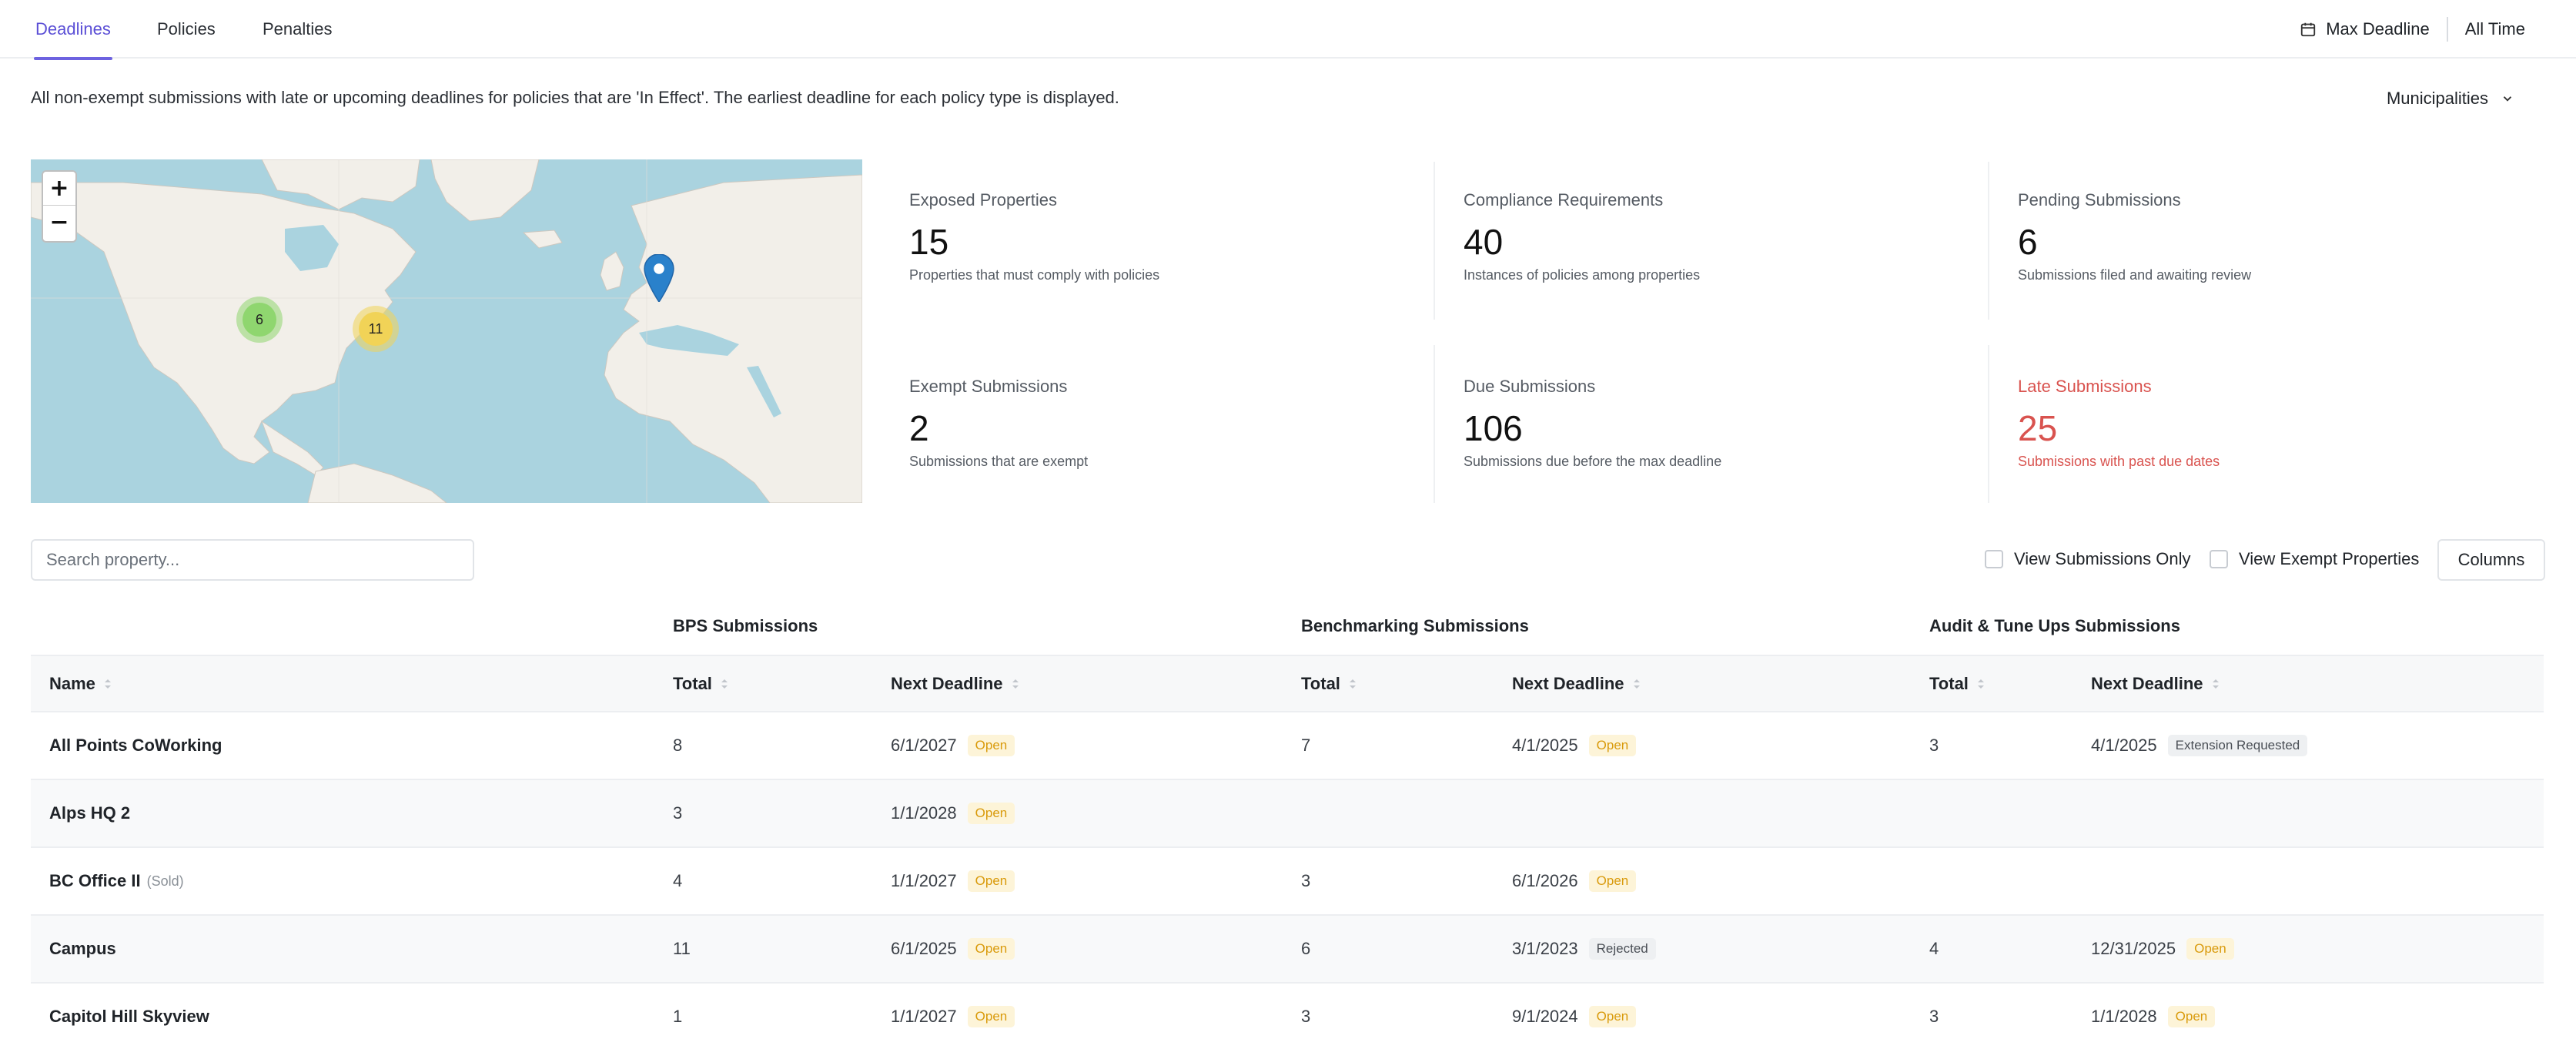  What do you see at coordinates (1545, 880) in the screenshot?
I see `deadline-date: 6/1/2026` at bounding box center [1545, 880].